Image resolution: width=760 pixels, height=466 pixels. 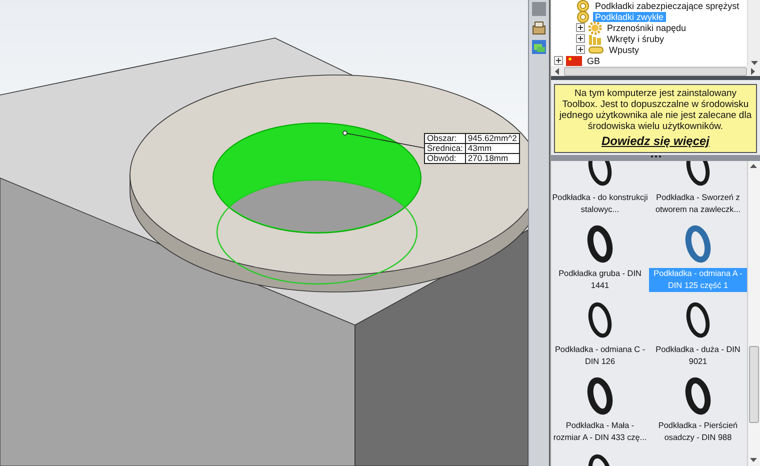 What do you see at coordinates (656, 156) in the screenshot?
I see `grip-icon` at bounding box center [656, 156].